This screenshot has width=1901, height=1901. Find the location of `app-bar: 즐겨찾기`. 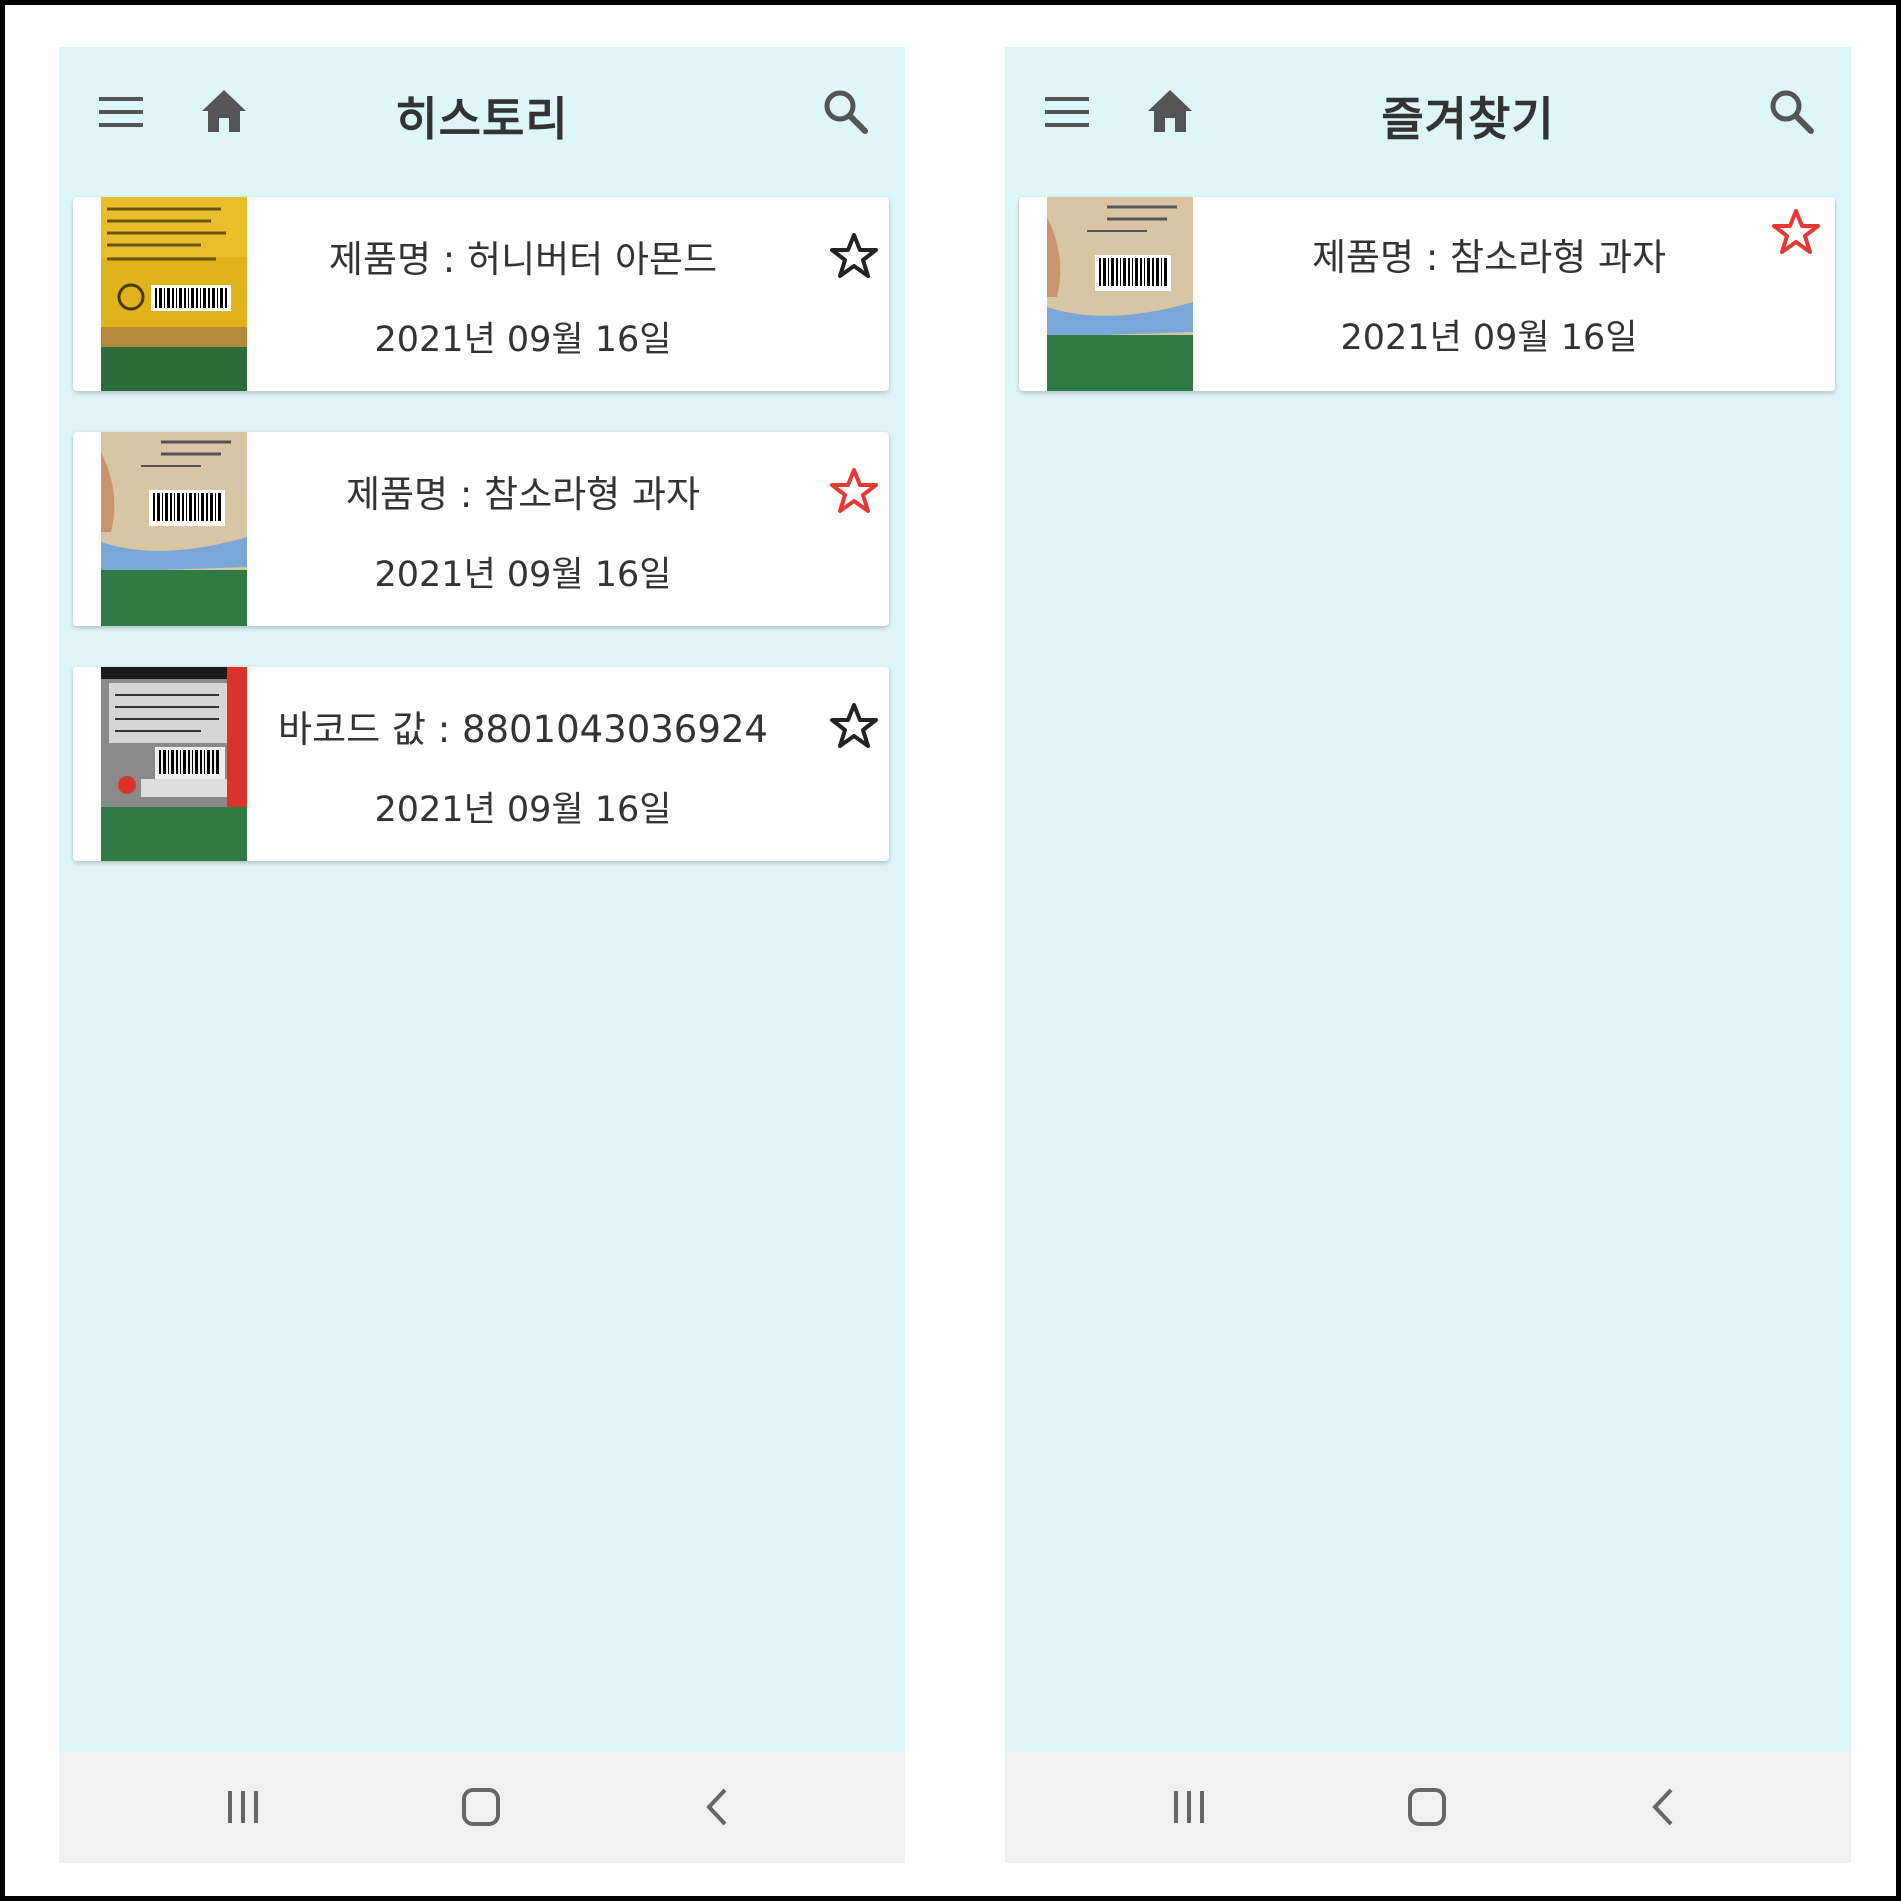

app-bar: 즐겨찾기 is located at coordinates (1428, 111).